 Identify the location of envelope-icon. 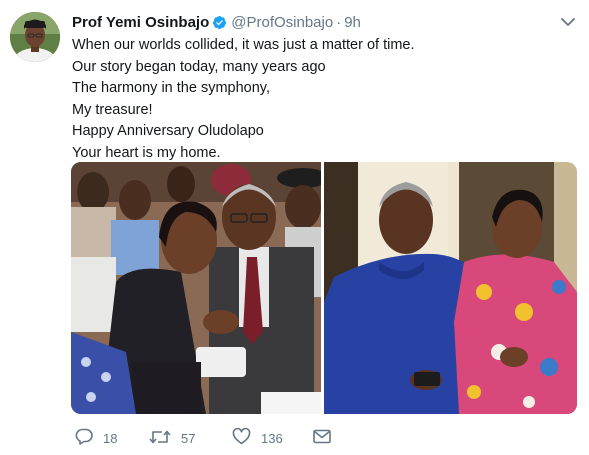
(322, 438).